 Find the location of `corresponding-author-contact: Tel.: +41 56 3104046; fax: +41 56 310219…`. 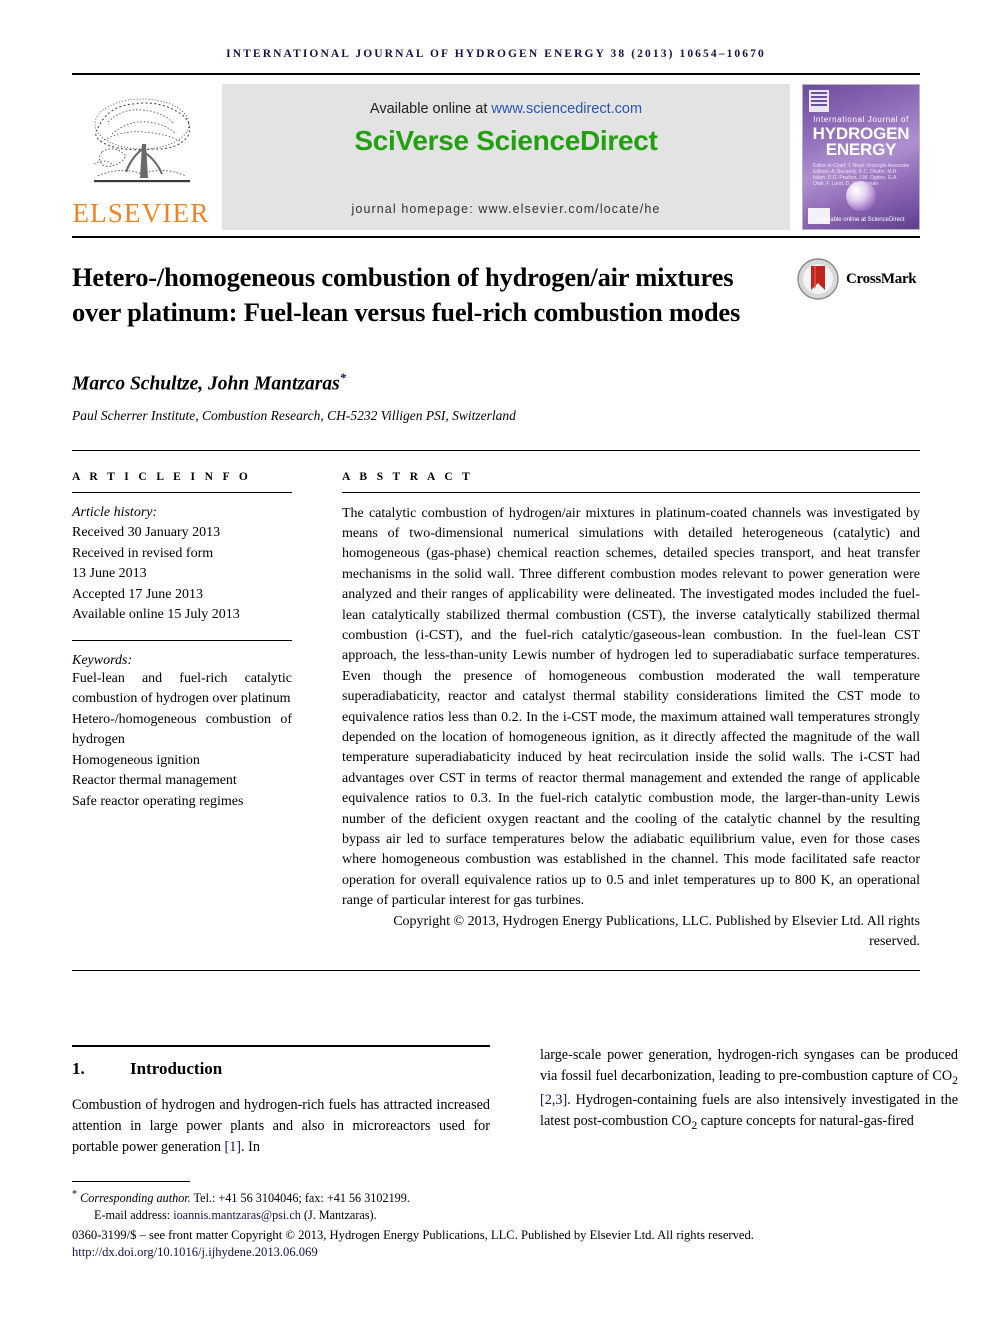

corresponding-author-contact: Tel.: +41 56 3104046; fax: +41 56 310219… is located at coordinates (300, 1198).